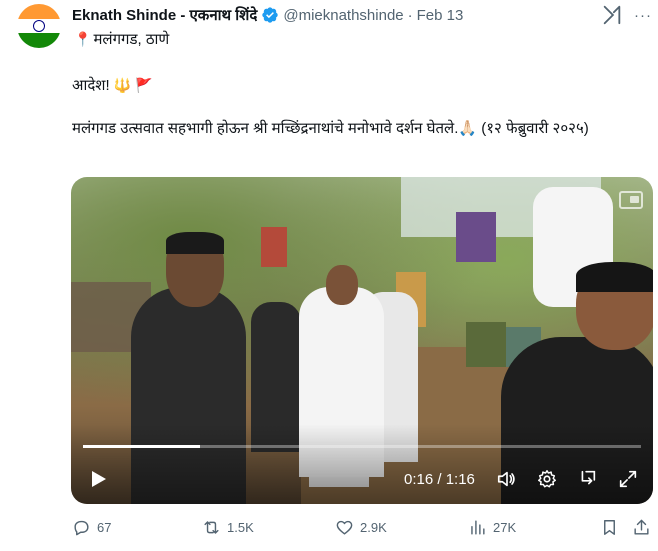 The image size is (658, 551). What do you see at coordinates (587, 479) in the screenshot?
I see `rotate-icon` at bounding box center [587, 479].